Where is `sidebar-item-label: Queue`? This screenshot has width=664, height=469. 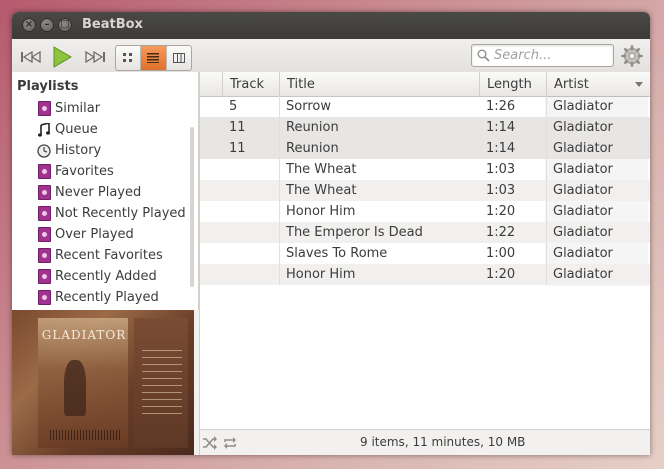 sidebar-item-label: Queue is located at coordinates (76, 129).